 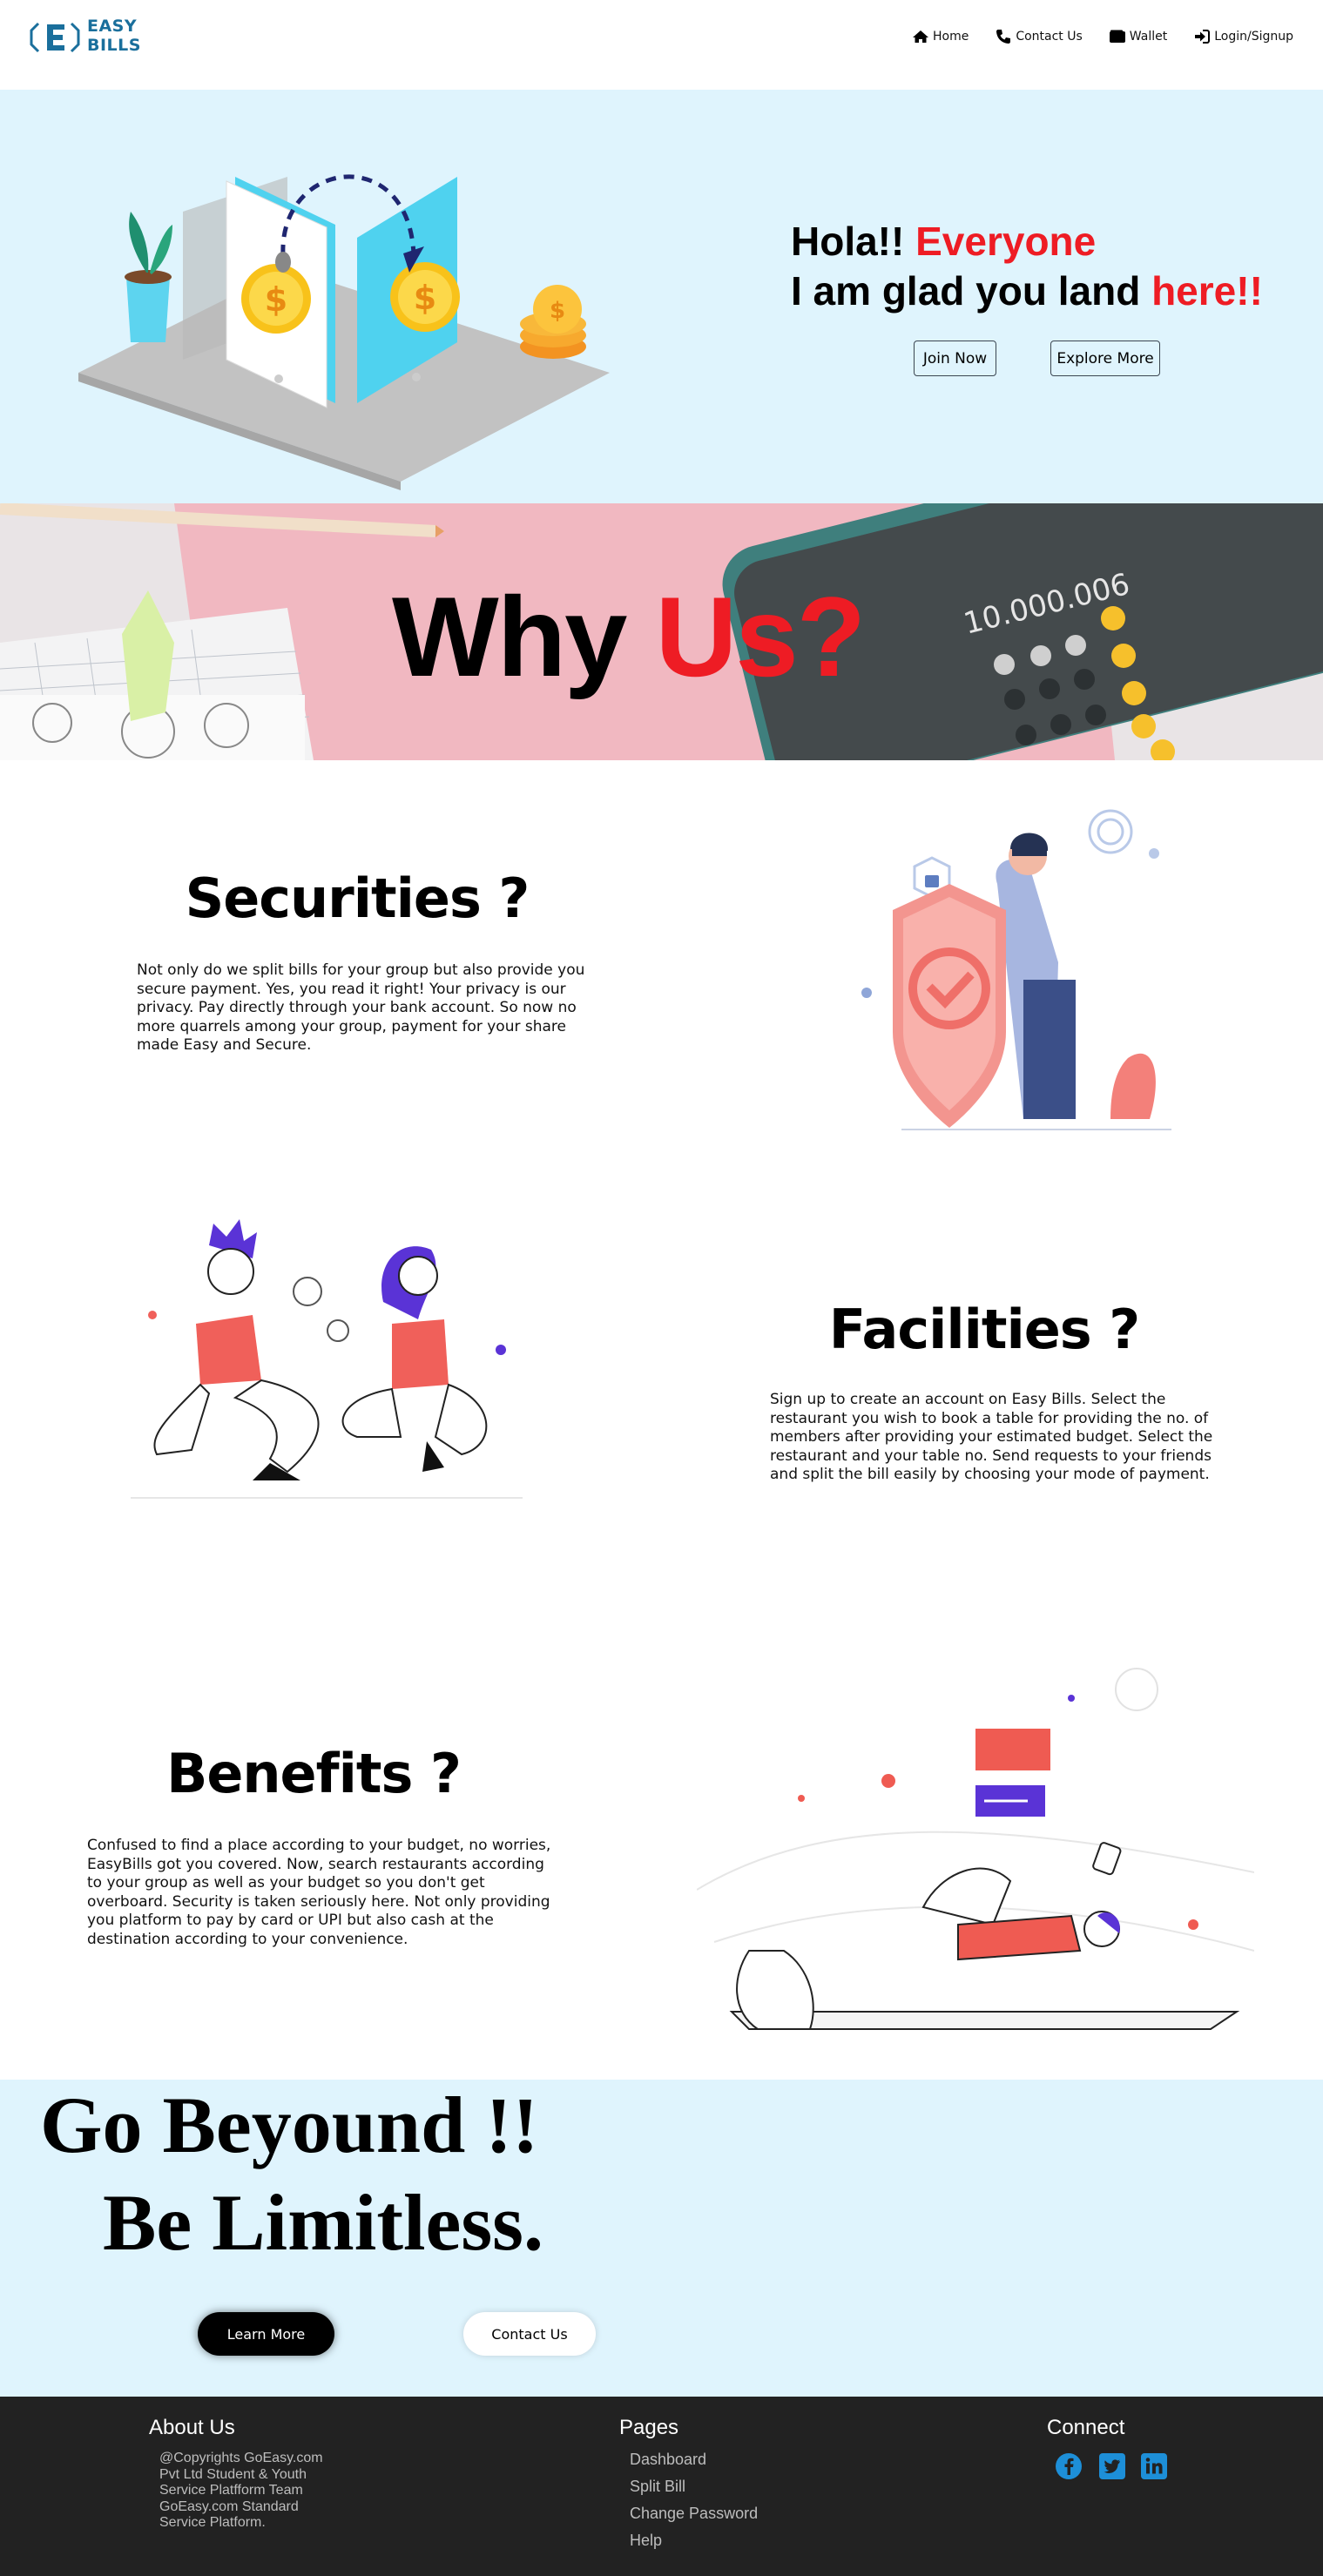 What do you see at coordinates (1207, 291) in the screenshot?
I see `hero-line2-b: here!!` at bounding box center [1207, 291].